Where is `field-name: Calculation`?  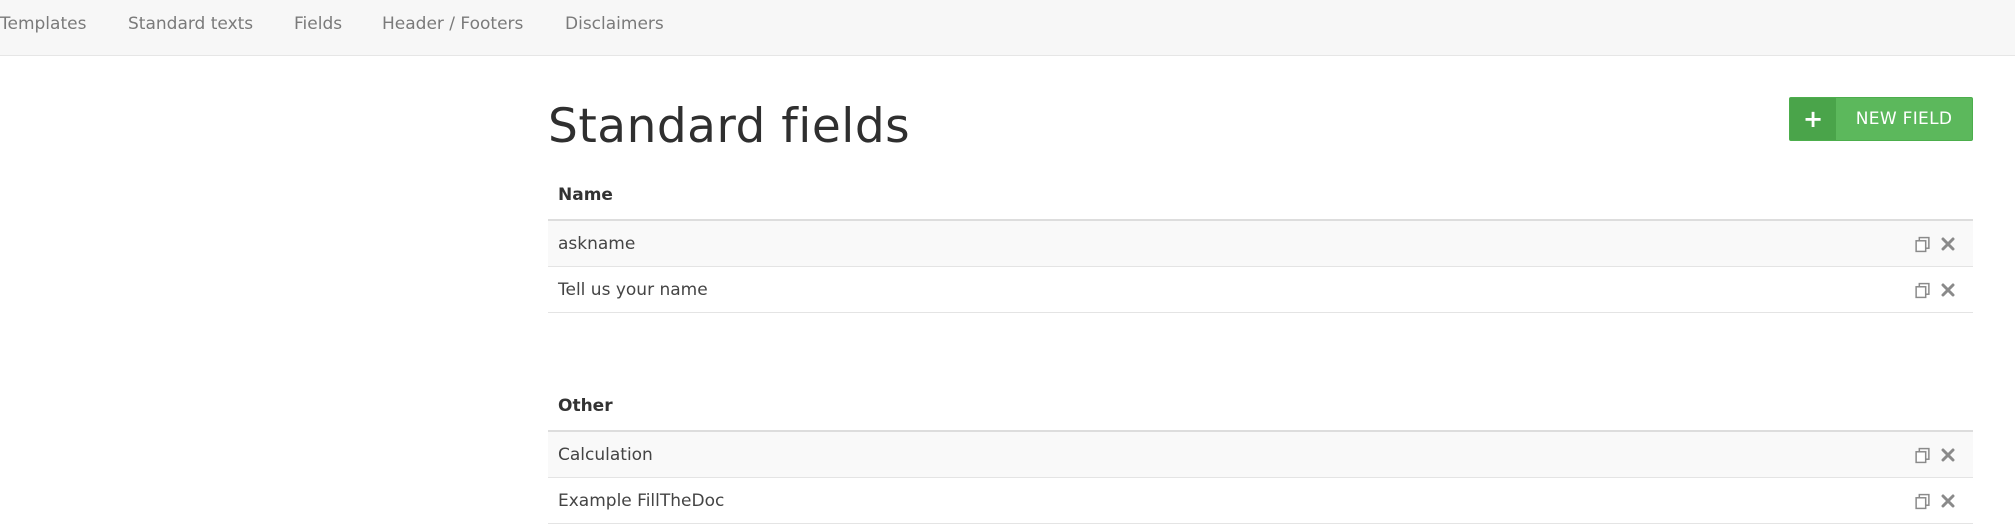 field-name: Calculation is located at coordinates (605, 455).